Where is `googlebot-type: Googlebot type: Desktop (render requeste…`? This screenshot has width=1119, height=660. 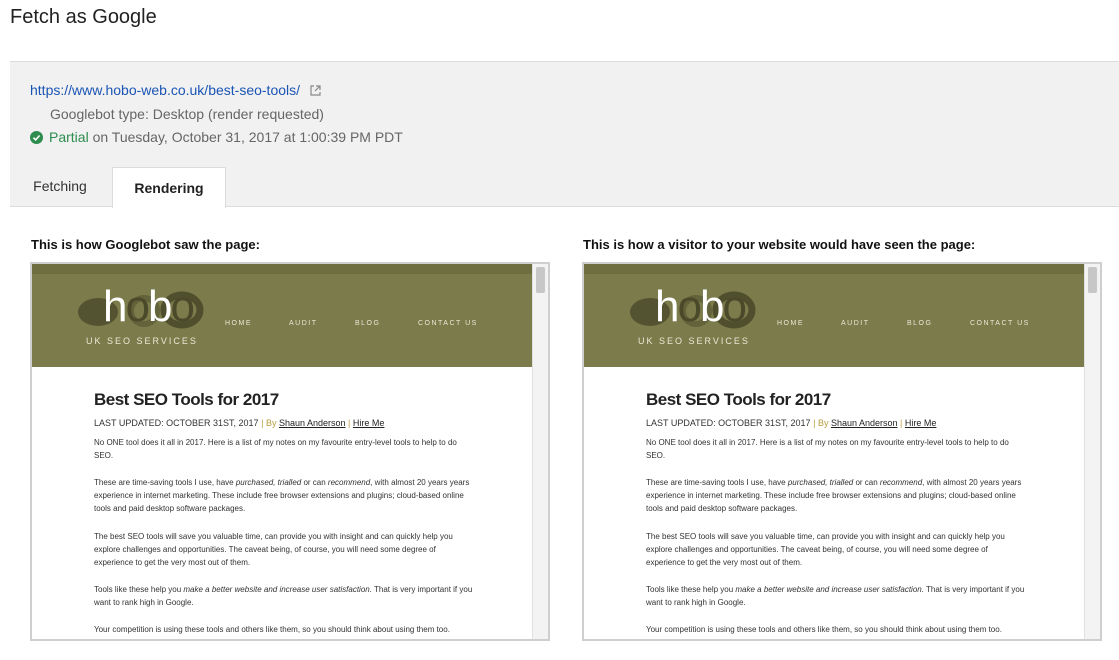 googlebot-type: Googlebot type: Desktop (render requeste… is located at coordinates (187, 114).